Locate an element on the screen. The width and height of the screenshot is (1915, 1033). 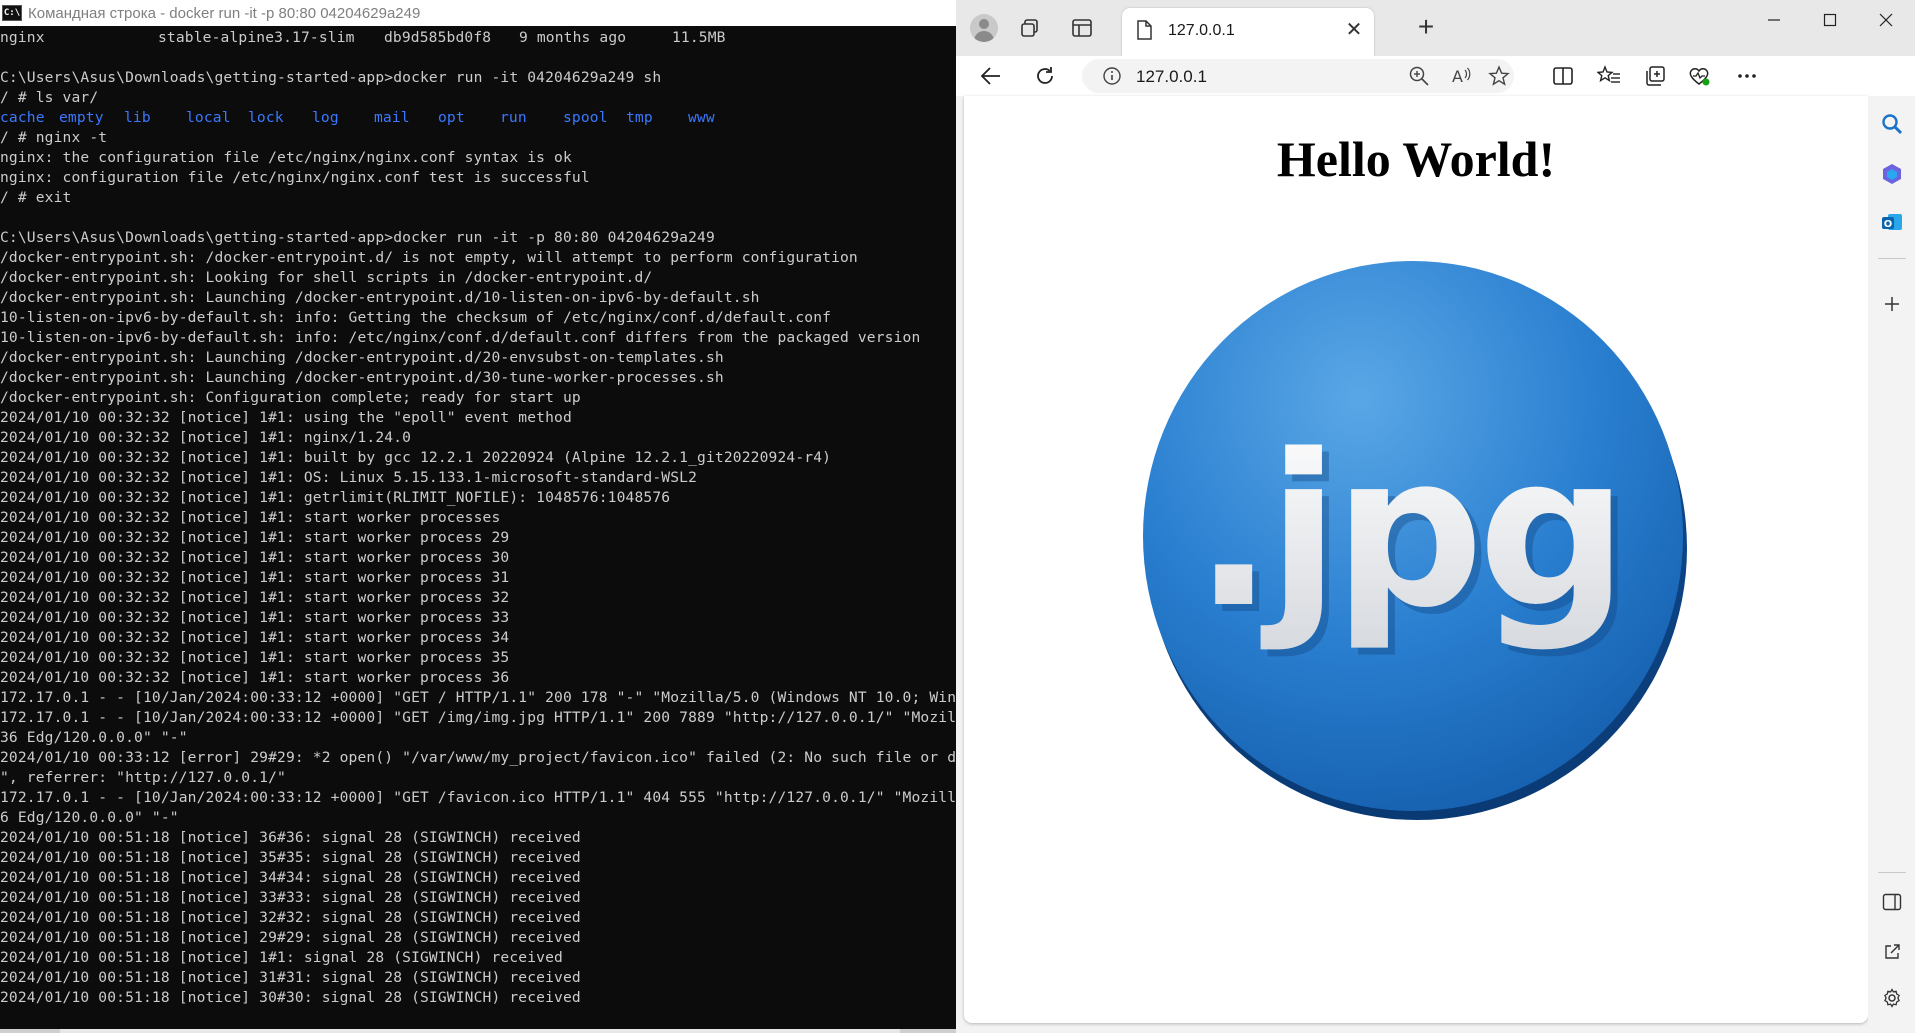
directory-entry: cache is located at coordinates (22, 117).